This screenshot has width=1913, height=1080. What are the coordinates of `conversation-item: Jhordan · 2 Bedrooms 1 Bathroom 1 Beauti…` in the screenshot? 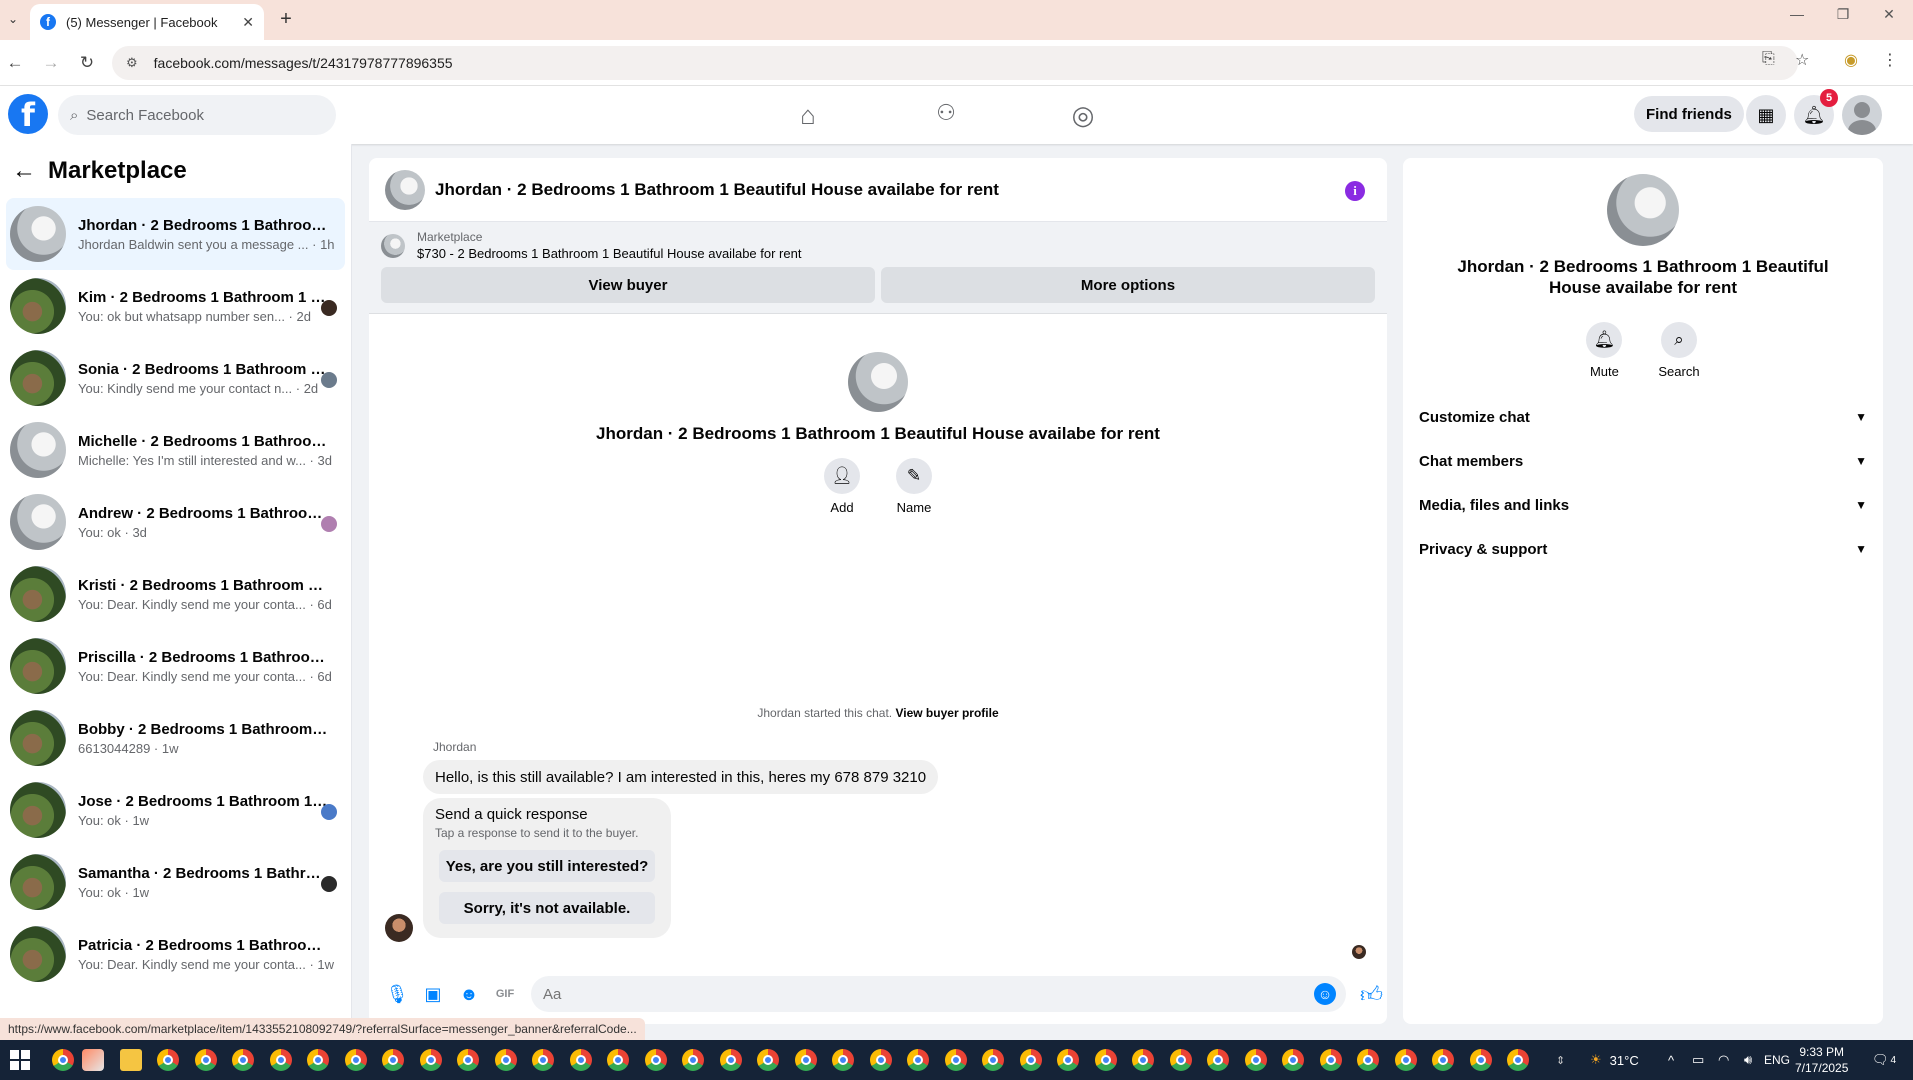 It's located at (175, 234).